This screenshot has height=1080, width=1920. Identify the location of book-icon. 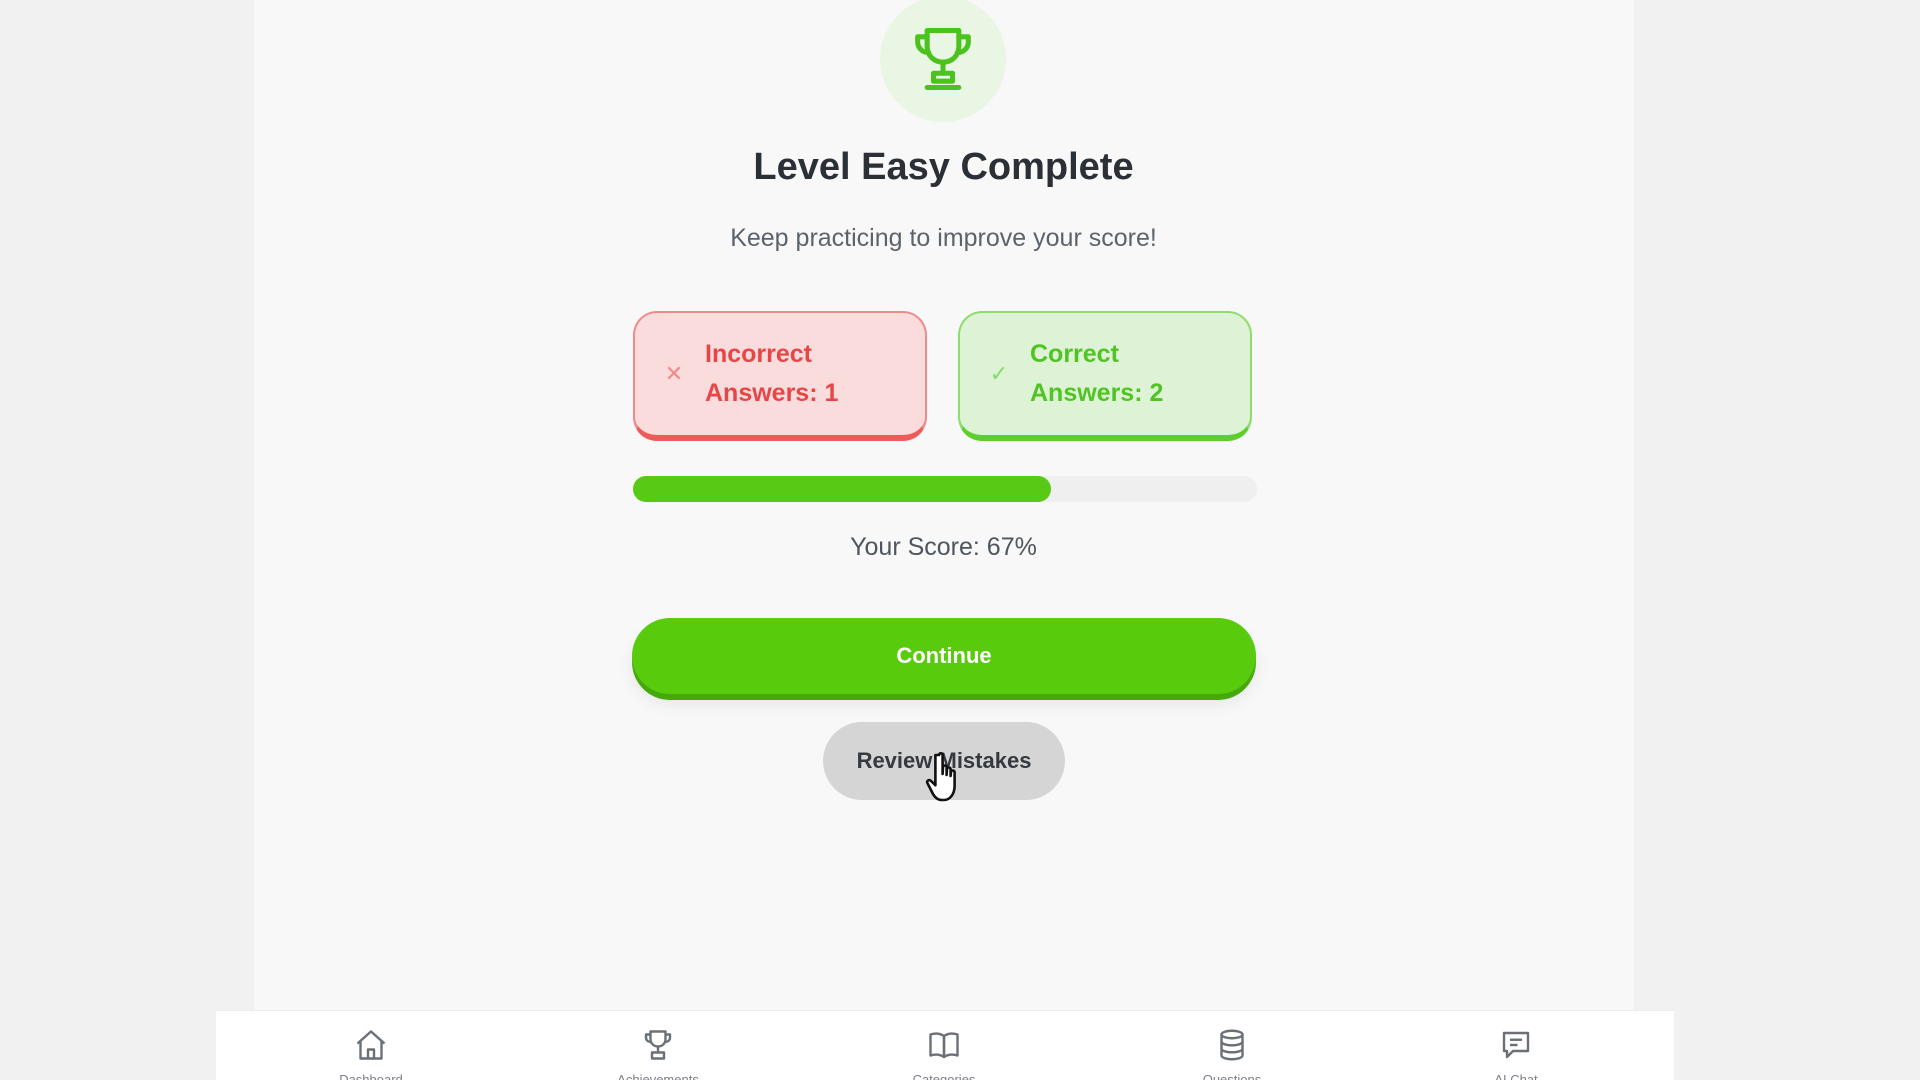
(944, 1045).